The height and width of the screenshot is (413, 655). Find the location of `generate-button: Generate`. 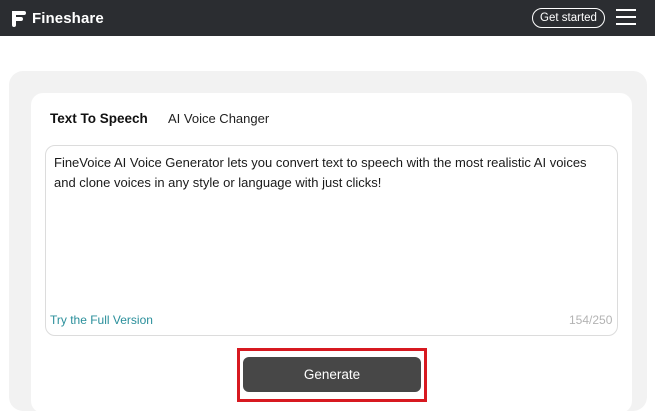

generate-button: Generate is located at coordinates (332, 374).